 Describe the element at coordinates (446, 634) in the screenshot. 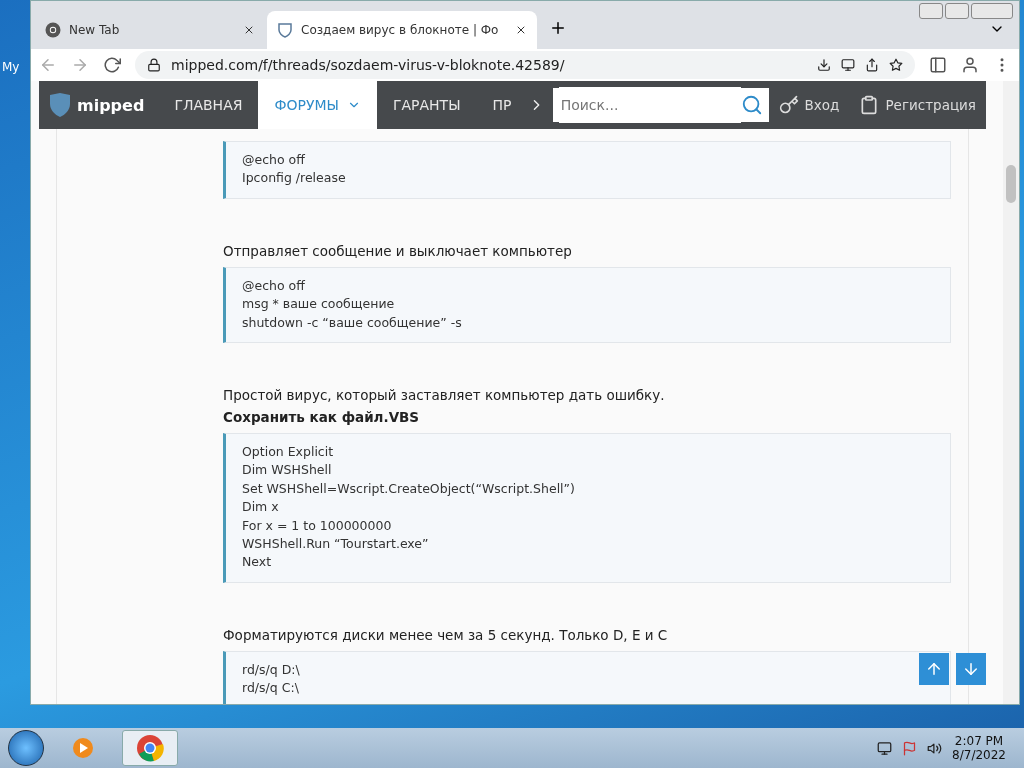

I see `section-heading: Форматируются диски менее чем за 5 секунд. Только D, E и C` at that location.